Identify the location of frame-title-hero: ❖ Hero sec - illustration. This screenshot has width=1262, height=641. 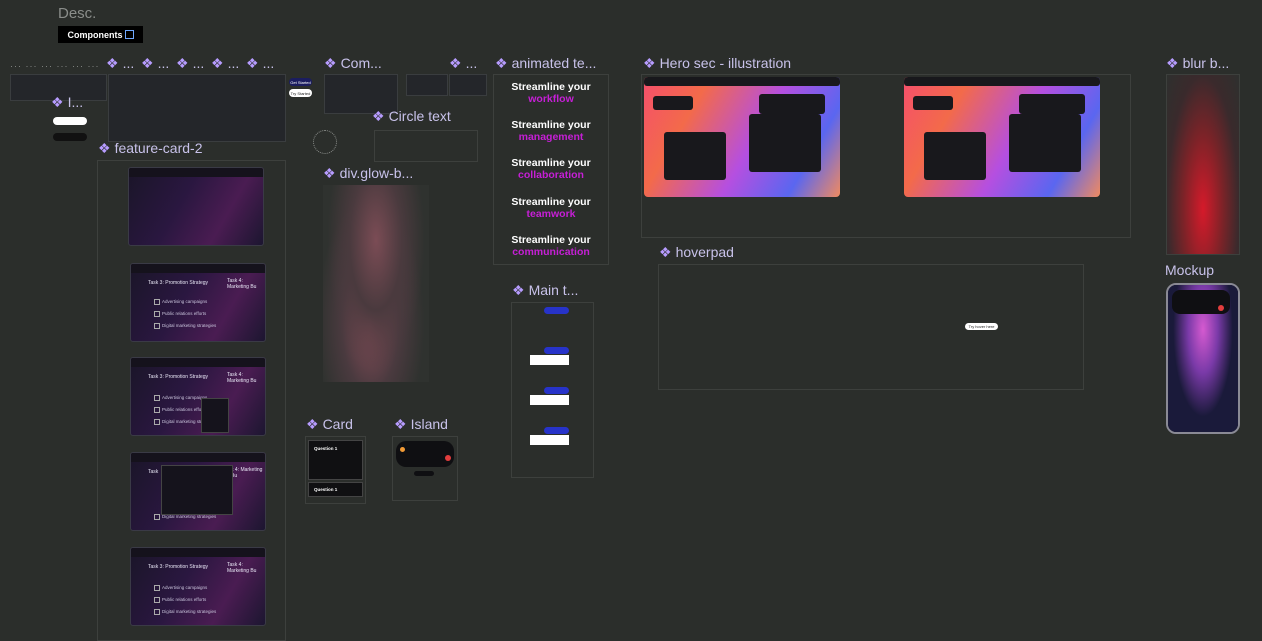
(717, 63).